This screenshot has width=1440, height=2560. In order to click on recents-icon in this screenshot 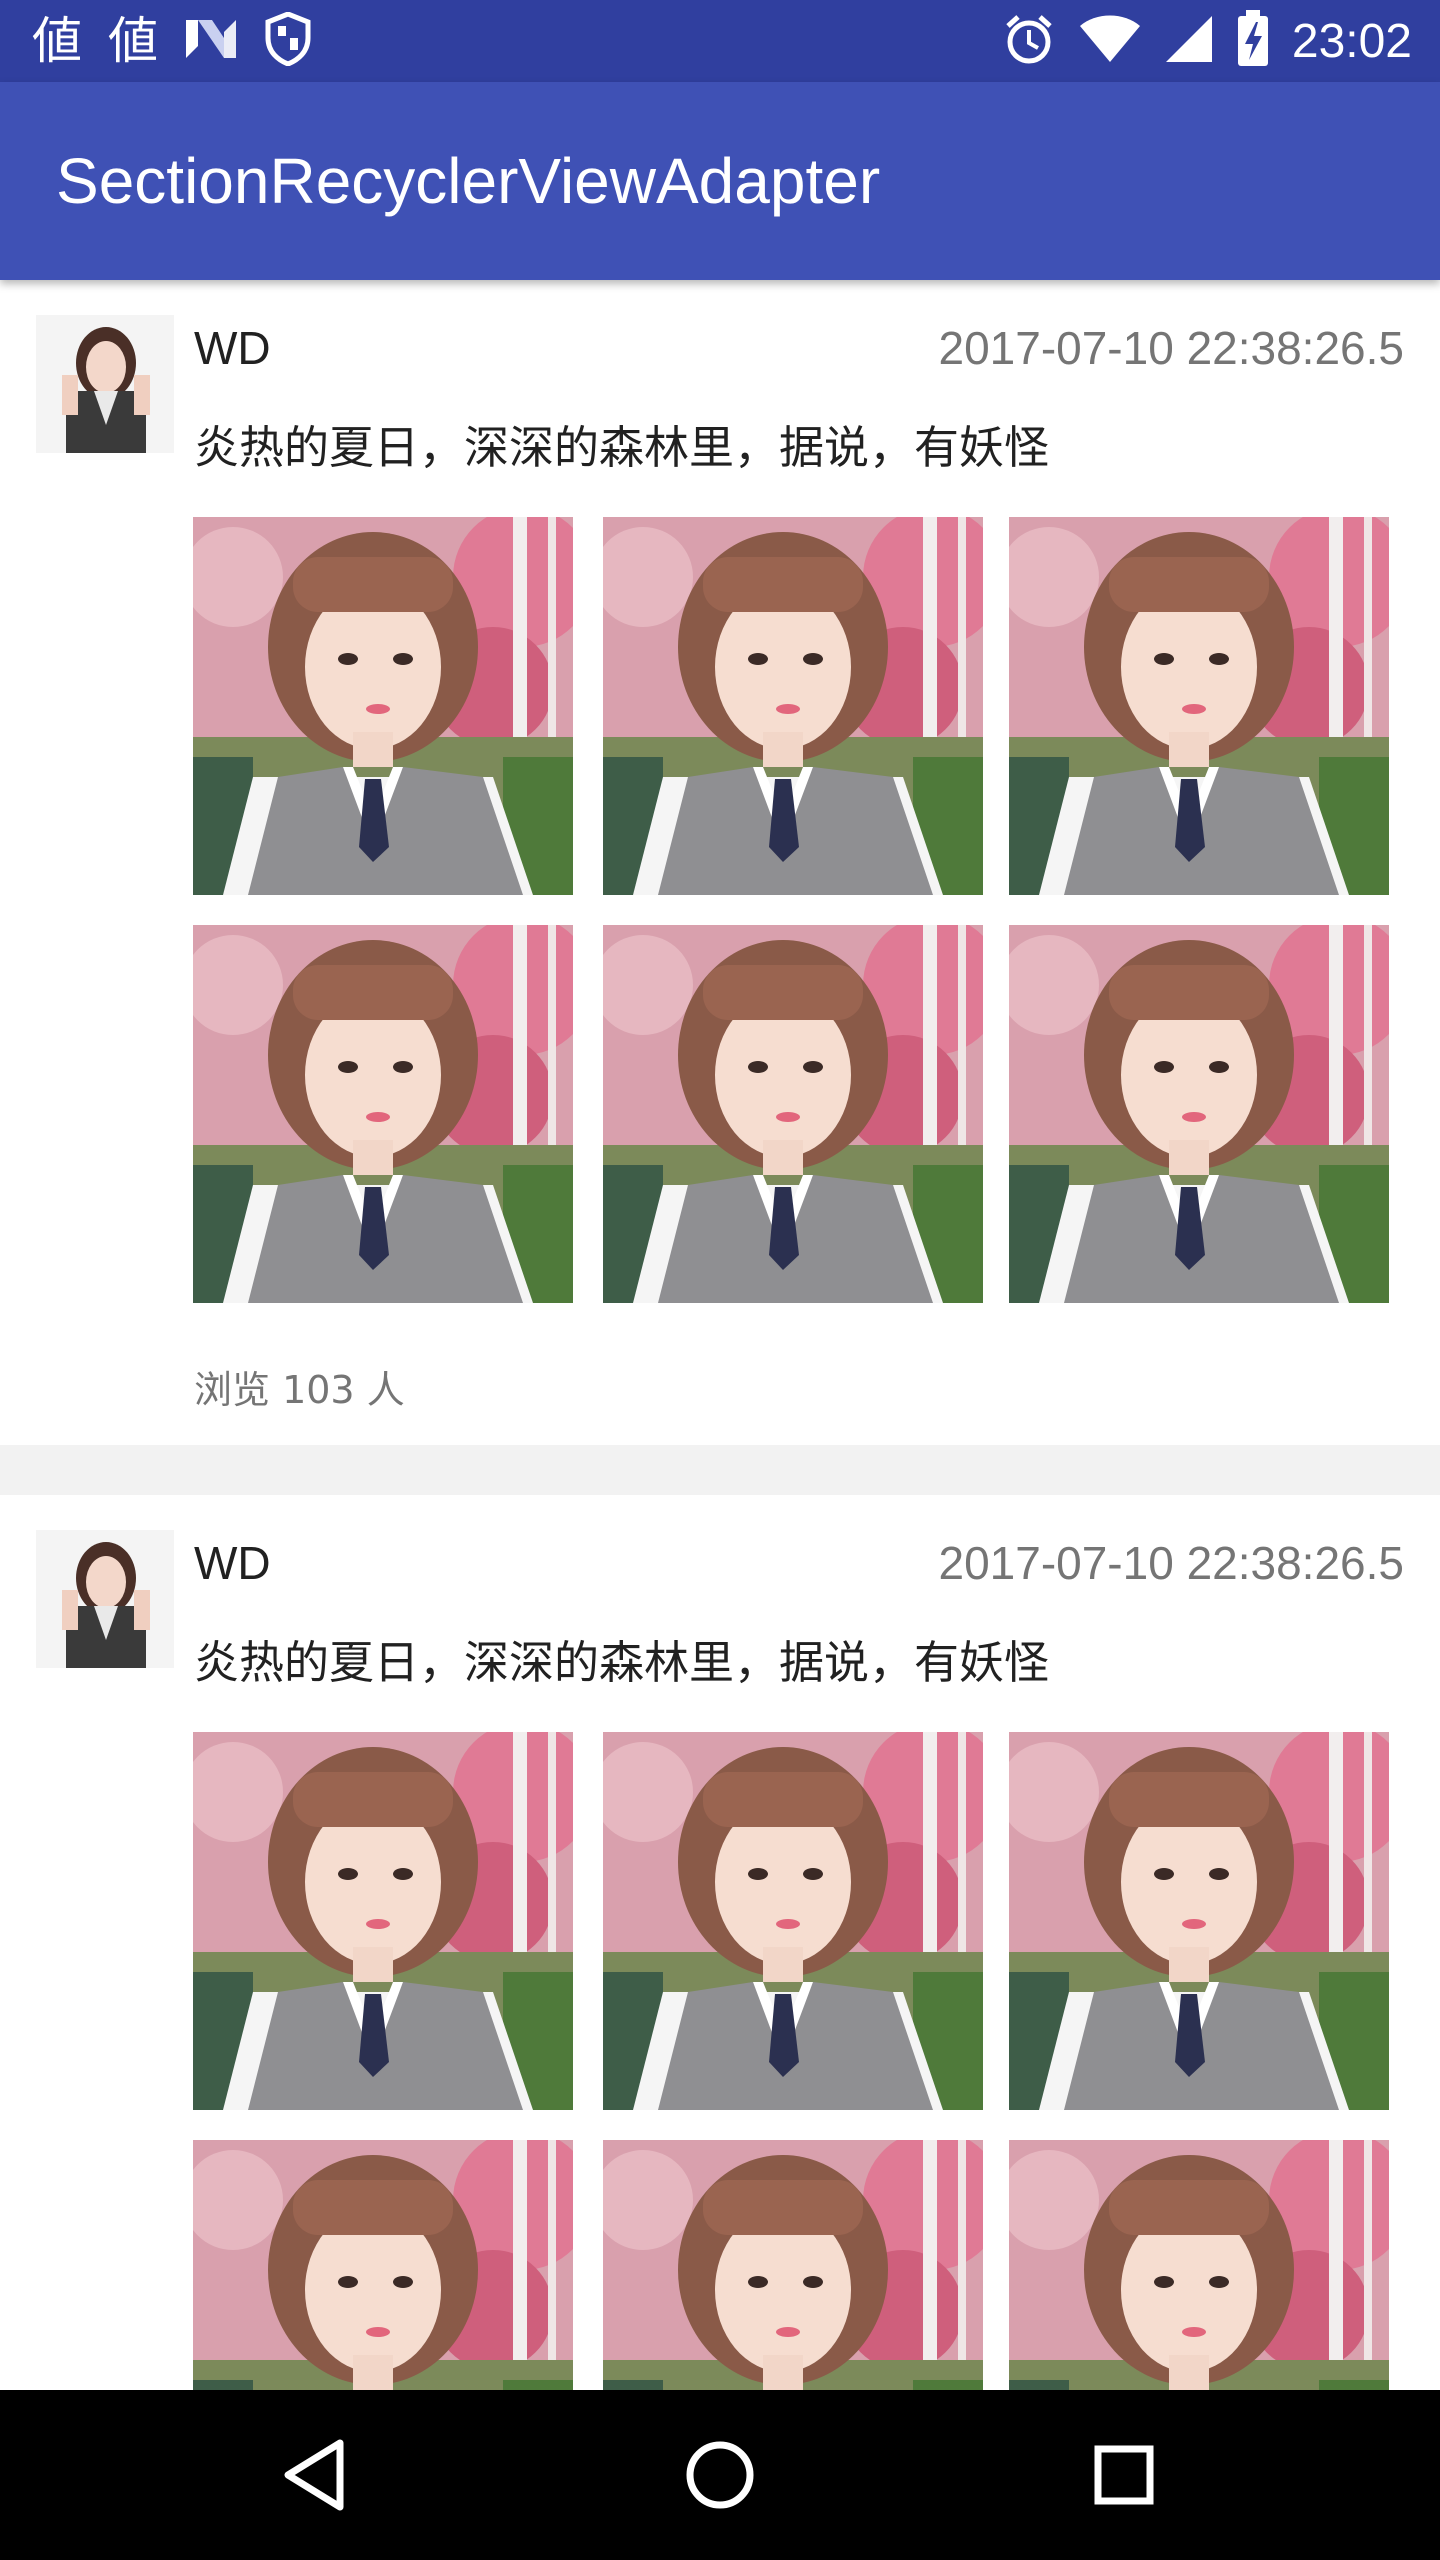, I will do `click(1124, 2475)`.